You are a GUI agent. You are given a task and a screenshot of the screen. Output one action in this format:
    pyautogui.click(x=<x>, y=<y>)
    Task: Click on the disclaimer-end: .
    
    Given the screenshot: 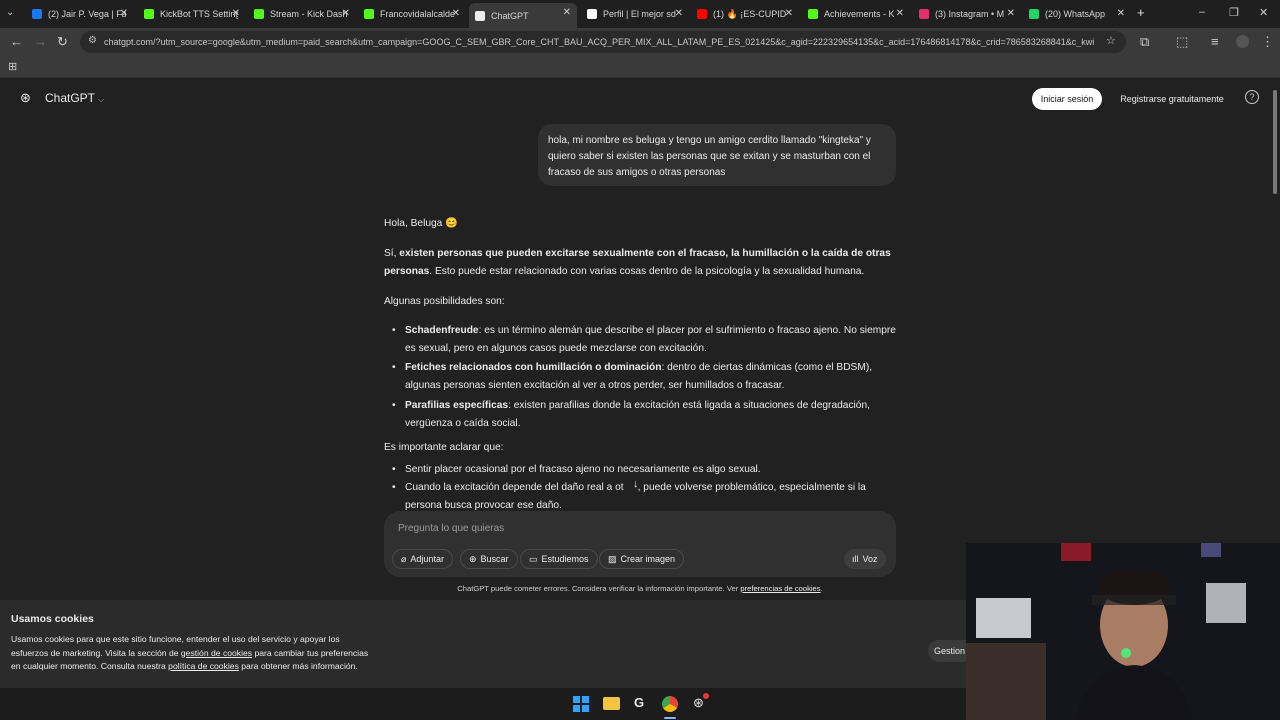 What is the action you would take?
    pyautogui.click(x=821, y=588)
    